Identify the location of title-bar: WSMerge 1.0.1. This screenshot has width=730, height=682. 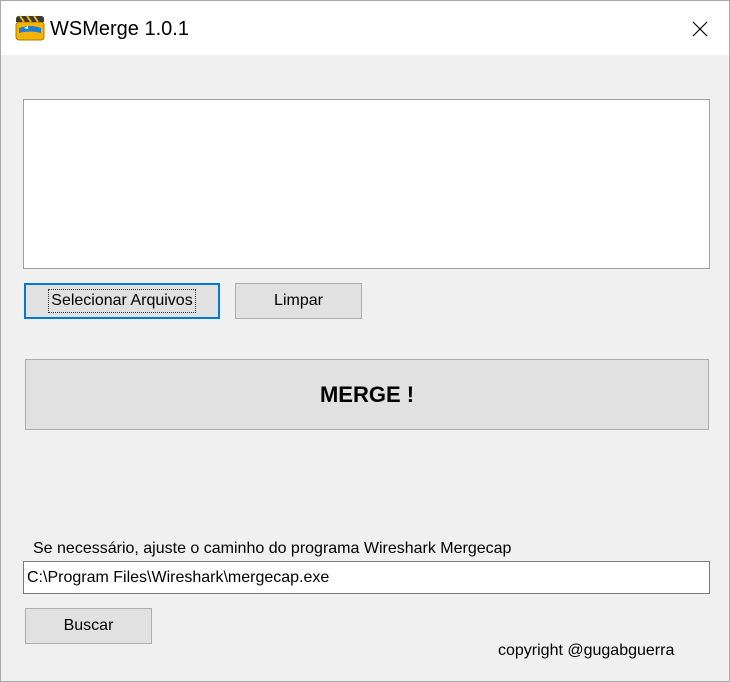
(365, 28).